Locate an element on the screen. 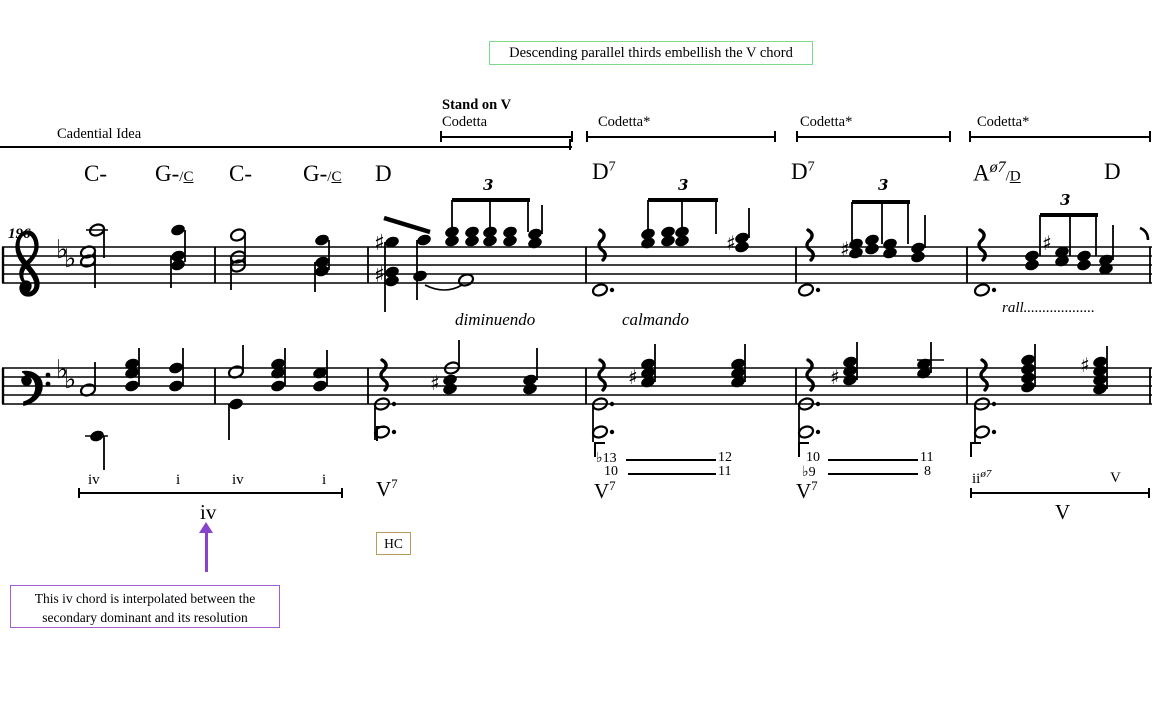 Image resolution: width=1152 pixels, height=720 pixels. roman-numeral-i-1: i is located at coordinates (178, 480).